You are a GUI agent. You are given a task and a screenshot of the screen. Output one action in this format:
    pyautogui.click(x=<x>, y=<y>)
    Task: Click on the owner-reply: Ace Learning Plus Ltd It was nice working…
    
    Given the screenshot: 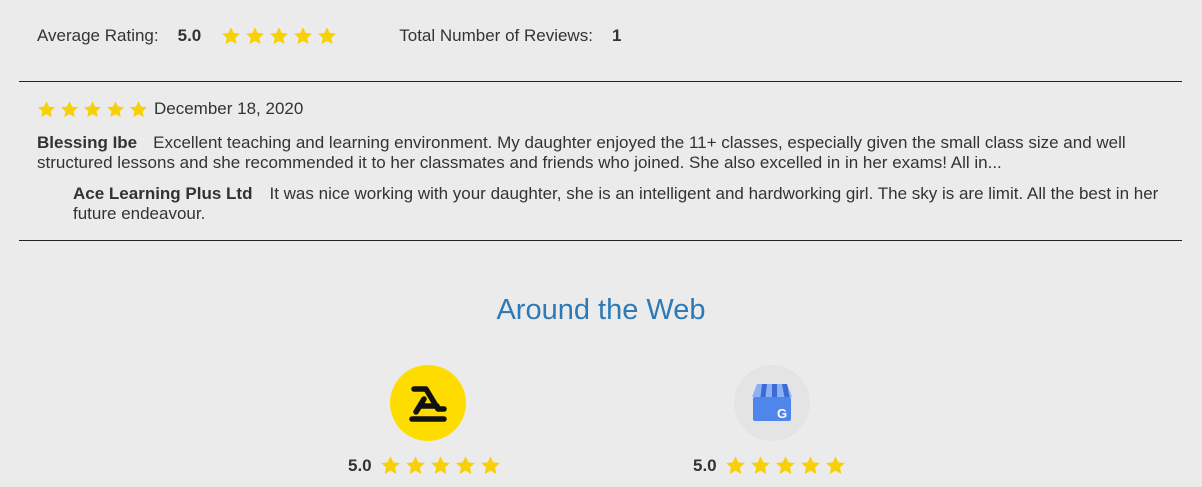 What is the action you would take?
    pyautogui.click(x=623, y=204)
    